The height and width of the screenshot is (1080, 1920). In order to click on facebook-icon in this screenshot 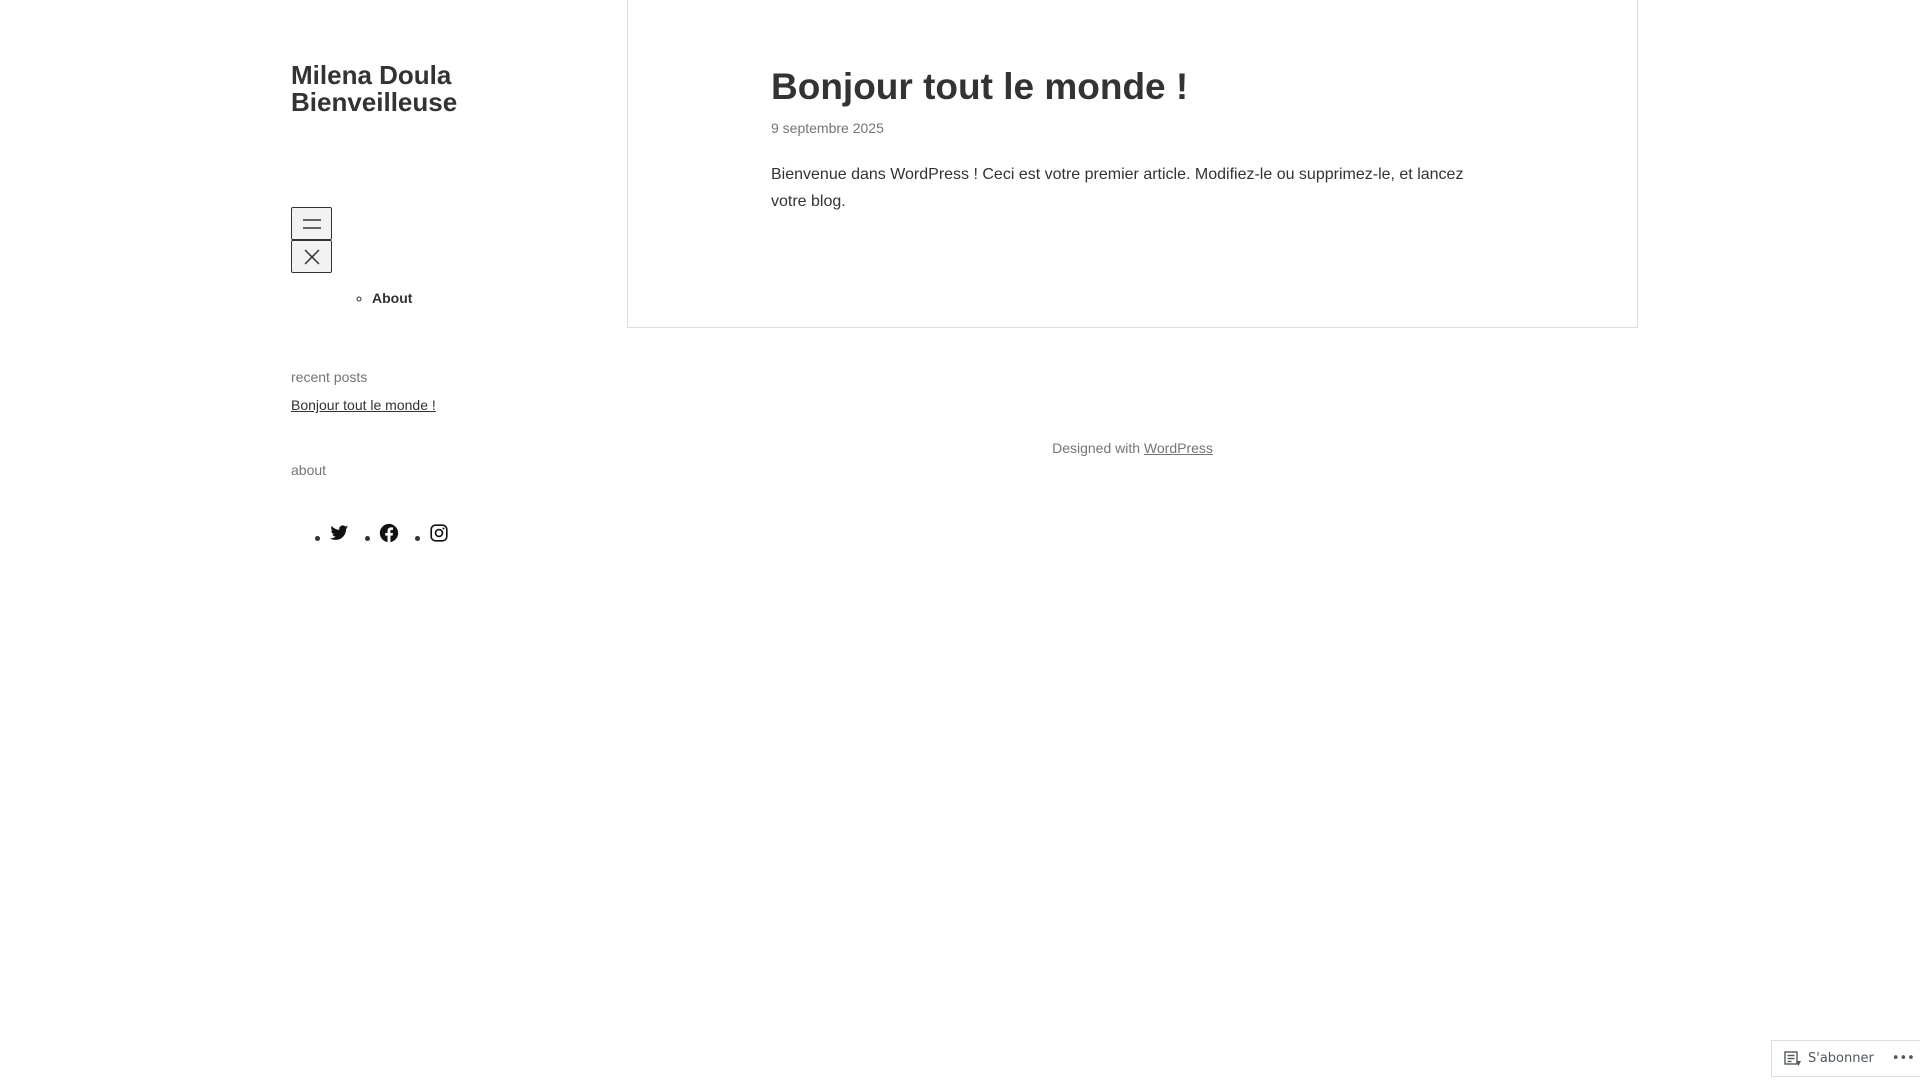, I will do `click(389, 533)`.